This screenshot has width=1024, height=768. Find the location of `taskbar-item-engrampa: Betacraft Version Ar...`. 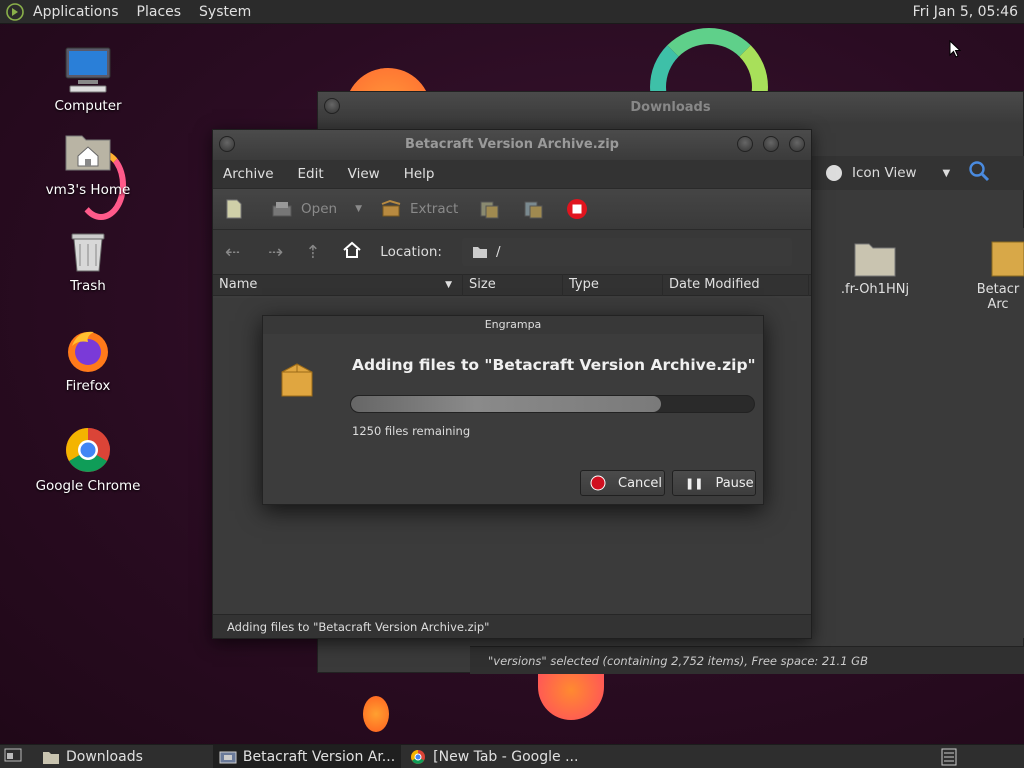

taskbar-item-engrampa: Betacraft Version Ar... is located at coordinates (307, 756).